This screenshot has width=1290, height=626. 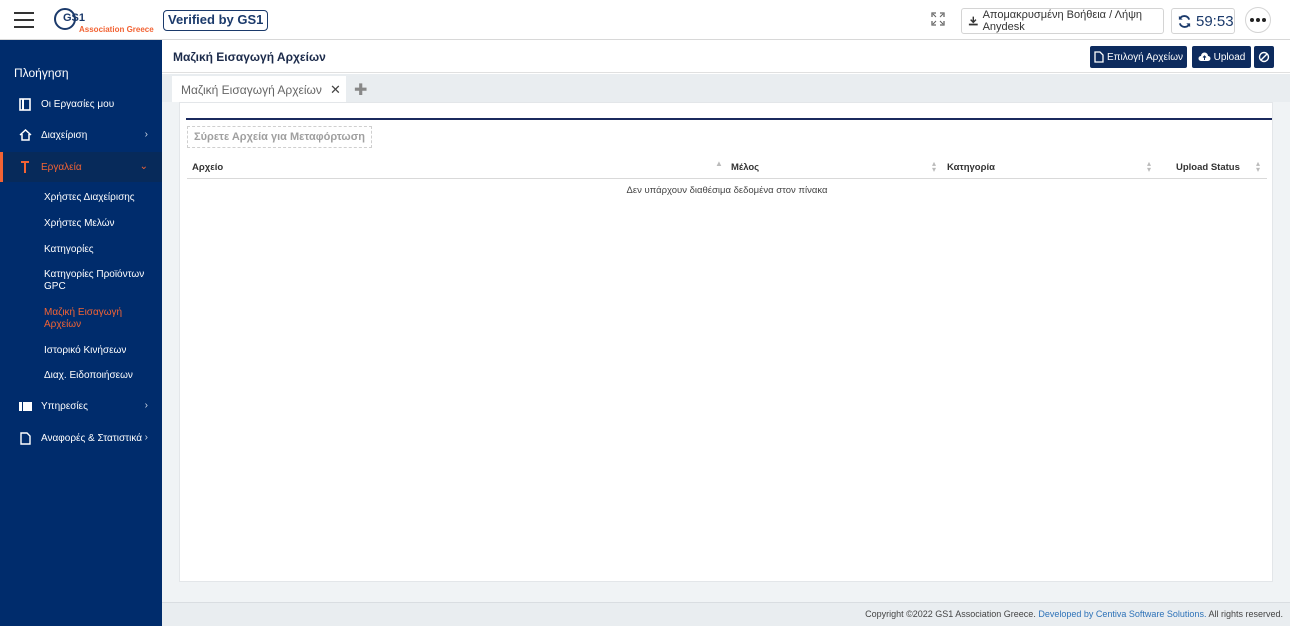 What do you see at coordinates (1258, 20) in the screenshot?
I see `more-options-icon` at bounding box center [1258, 20].